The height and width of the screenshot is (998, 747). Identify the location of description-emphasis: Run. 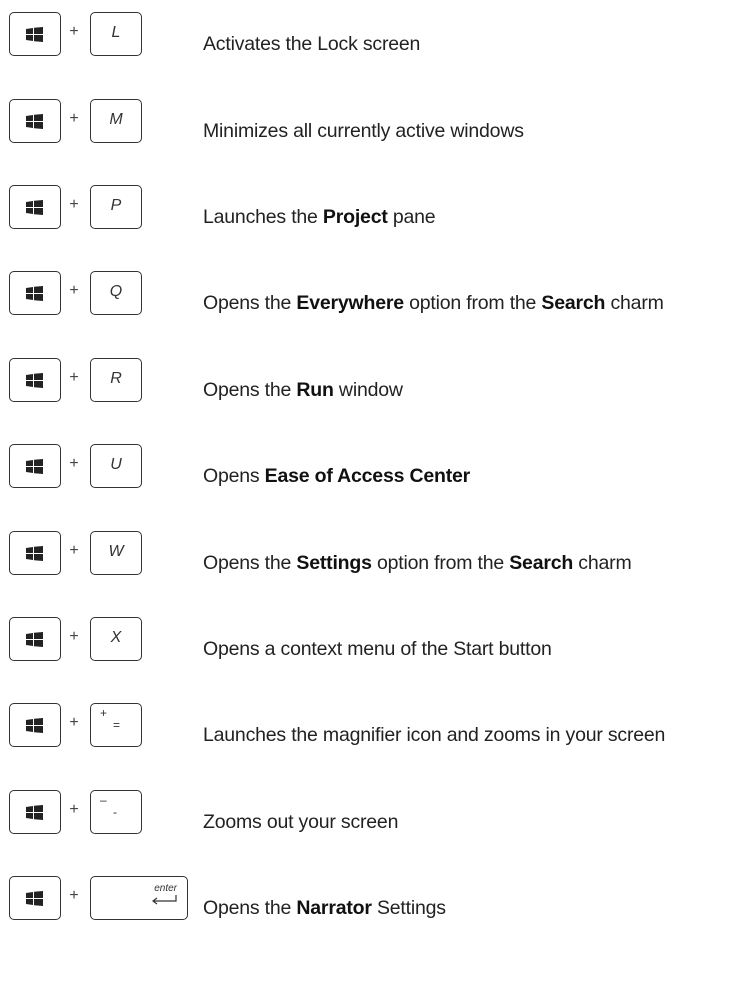
(315, 390).